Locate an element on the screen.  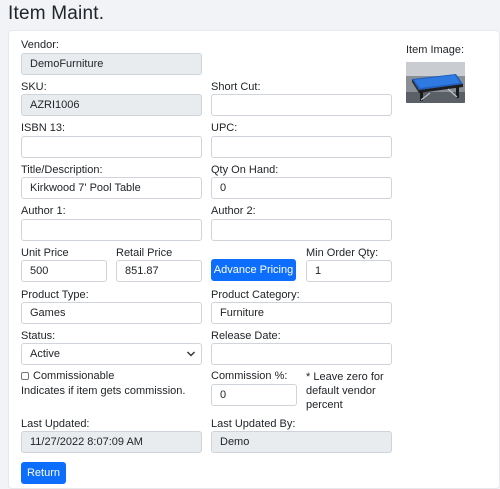
status-label: Status: is located at coordinates (38, 336).